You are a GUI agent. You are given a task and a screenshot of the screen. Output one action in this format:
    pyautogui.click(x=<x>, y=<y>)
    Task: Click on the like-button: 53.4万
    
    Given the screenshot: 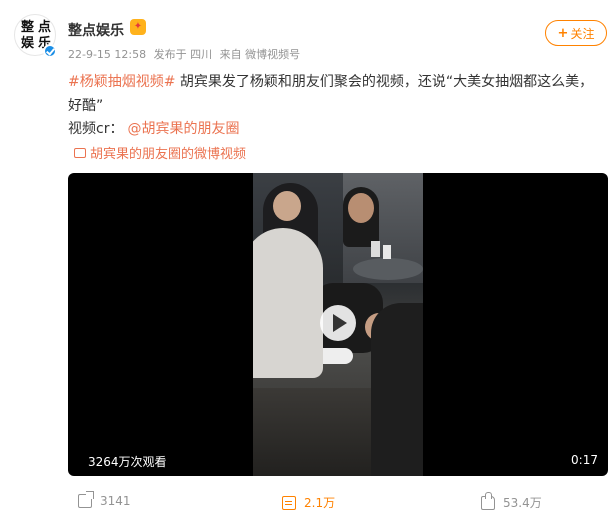 What is the action you would take?
    pyautogui.click(x=511, y=501)
    